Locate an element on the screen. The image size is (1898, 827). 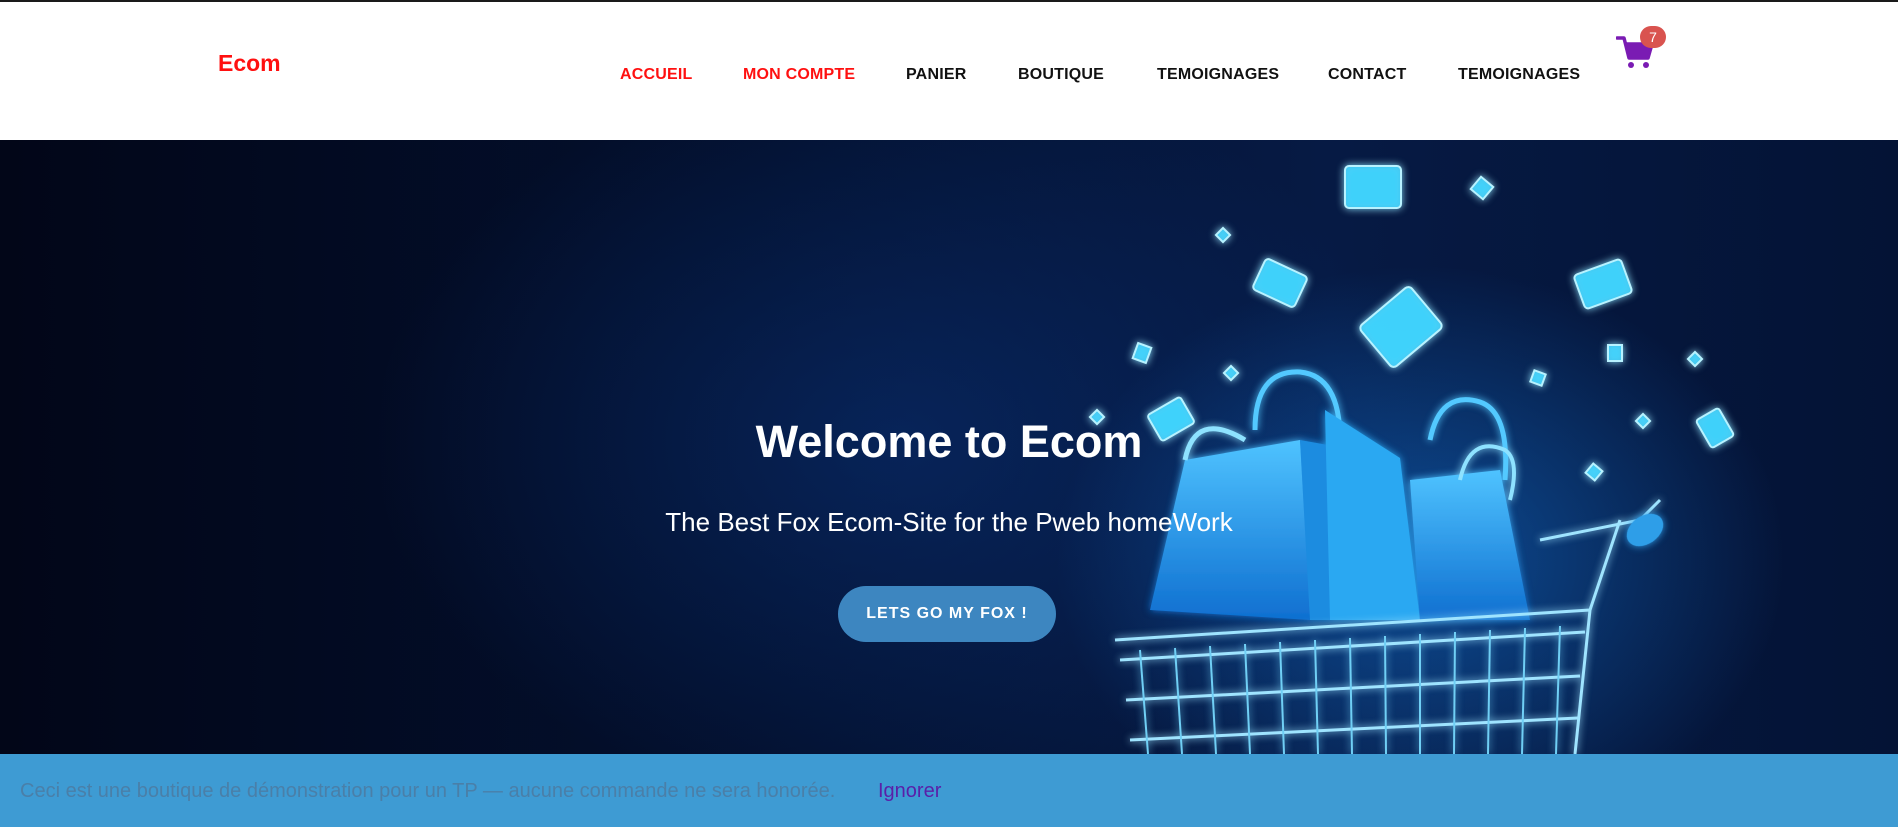
nav-item-panier: PANIER is located at coordinates (936, 75).